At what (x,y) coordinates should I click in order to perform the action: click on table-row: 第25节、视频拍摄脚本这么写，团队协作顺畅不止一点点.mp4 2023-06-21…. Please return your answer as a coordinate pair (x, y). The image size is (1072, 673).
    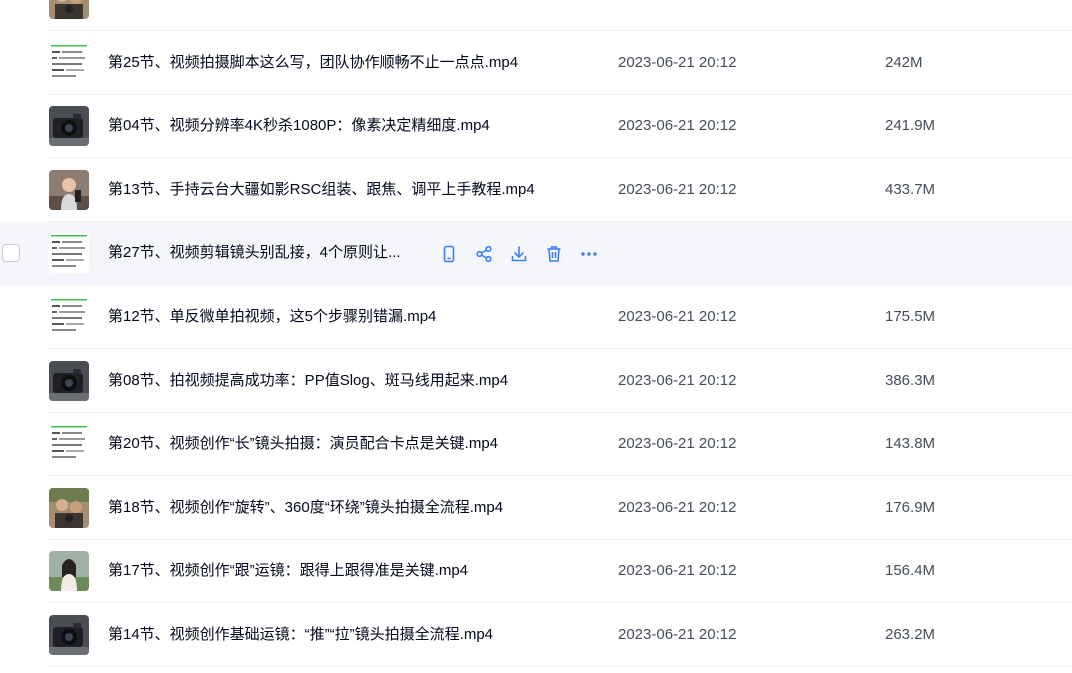
    Looking at the image, I should click on (536, 63).